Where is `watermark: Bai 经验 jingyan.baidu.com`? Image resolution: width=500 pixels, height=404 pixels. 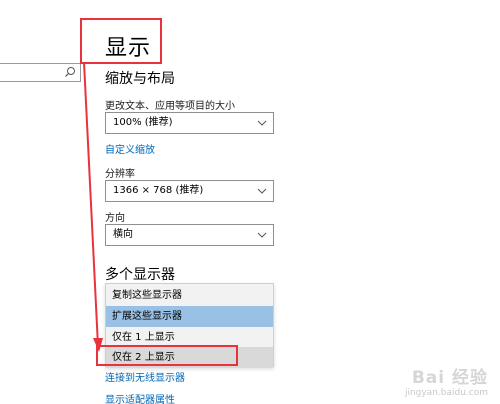 watermark: Bai 经验 jingyan.baidu.com is located at coordinates (446, 380).